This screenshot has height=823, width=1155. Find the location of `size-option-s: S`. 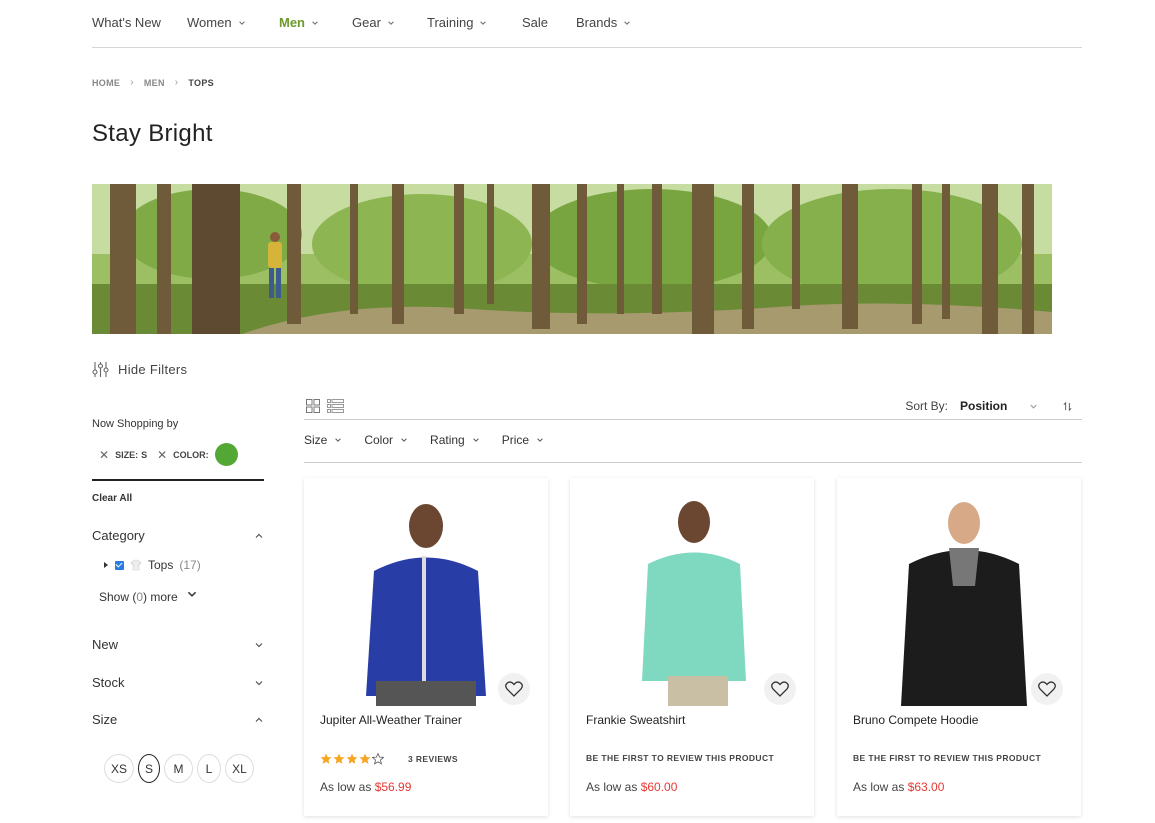

size-option-s: S is located at coordinates (149, 768).